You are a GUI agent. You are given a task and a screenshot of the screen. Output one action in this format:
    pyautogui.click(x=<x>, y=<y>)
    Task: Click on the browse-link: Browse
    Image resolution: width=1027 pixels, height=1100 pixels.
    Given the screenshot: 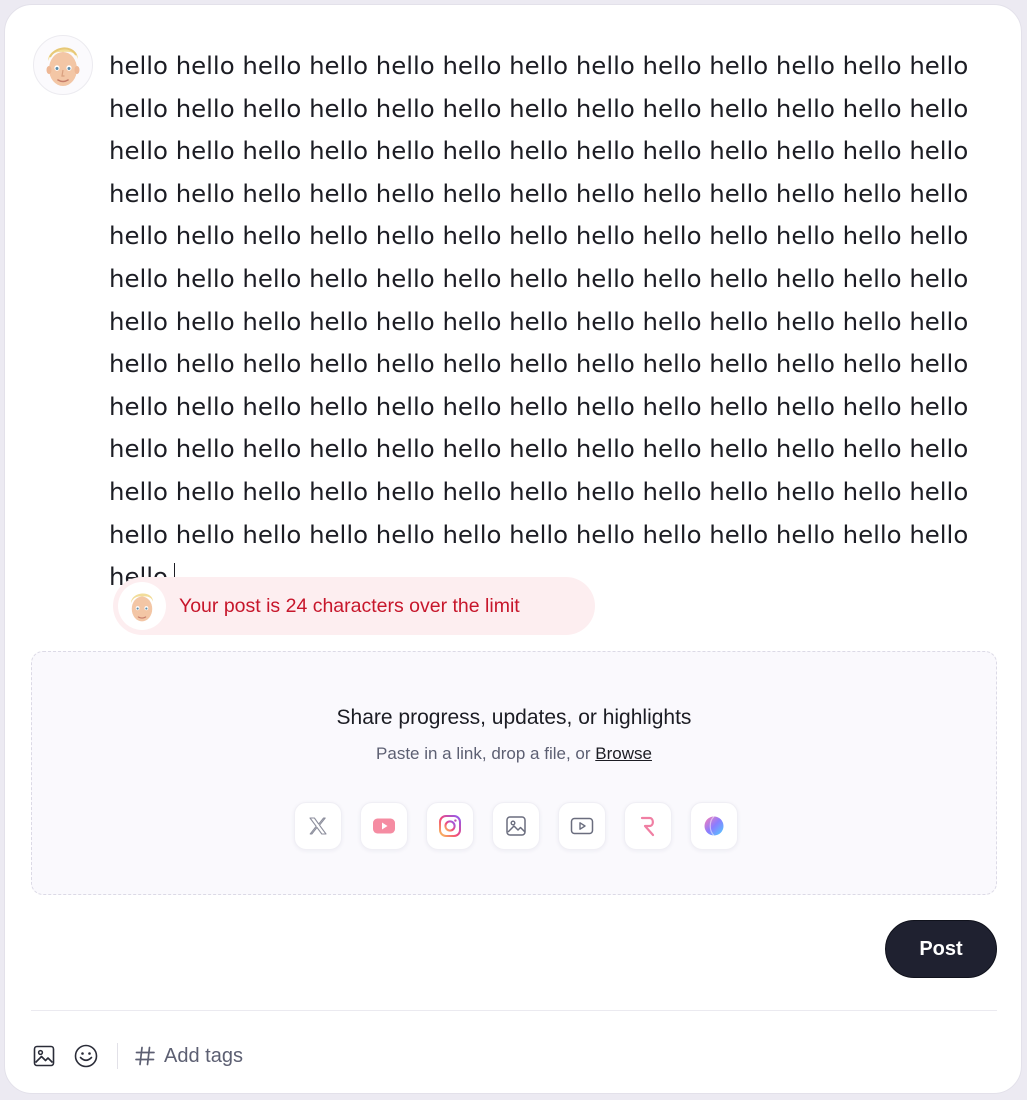 What is the action you would take?
    pyautogui.click(x=623, y=753)
    